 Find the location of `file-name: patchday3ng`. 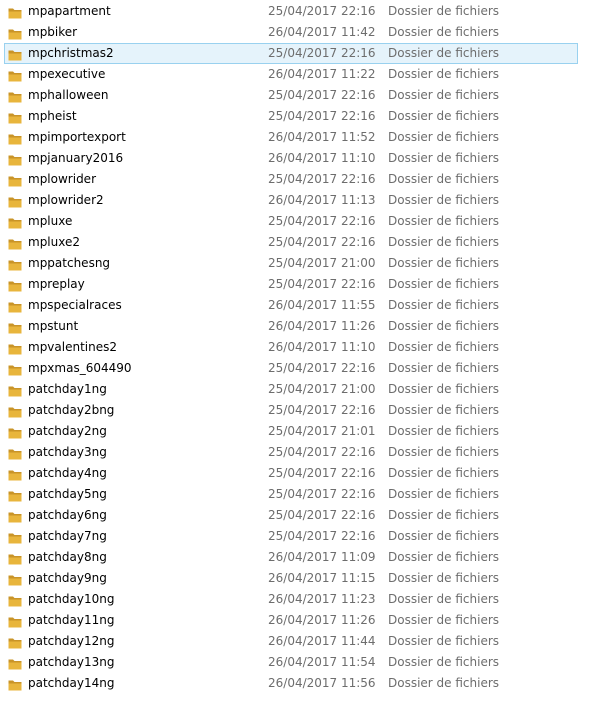

file-name: patchday3ng is located at coordinates (67, 452).